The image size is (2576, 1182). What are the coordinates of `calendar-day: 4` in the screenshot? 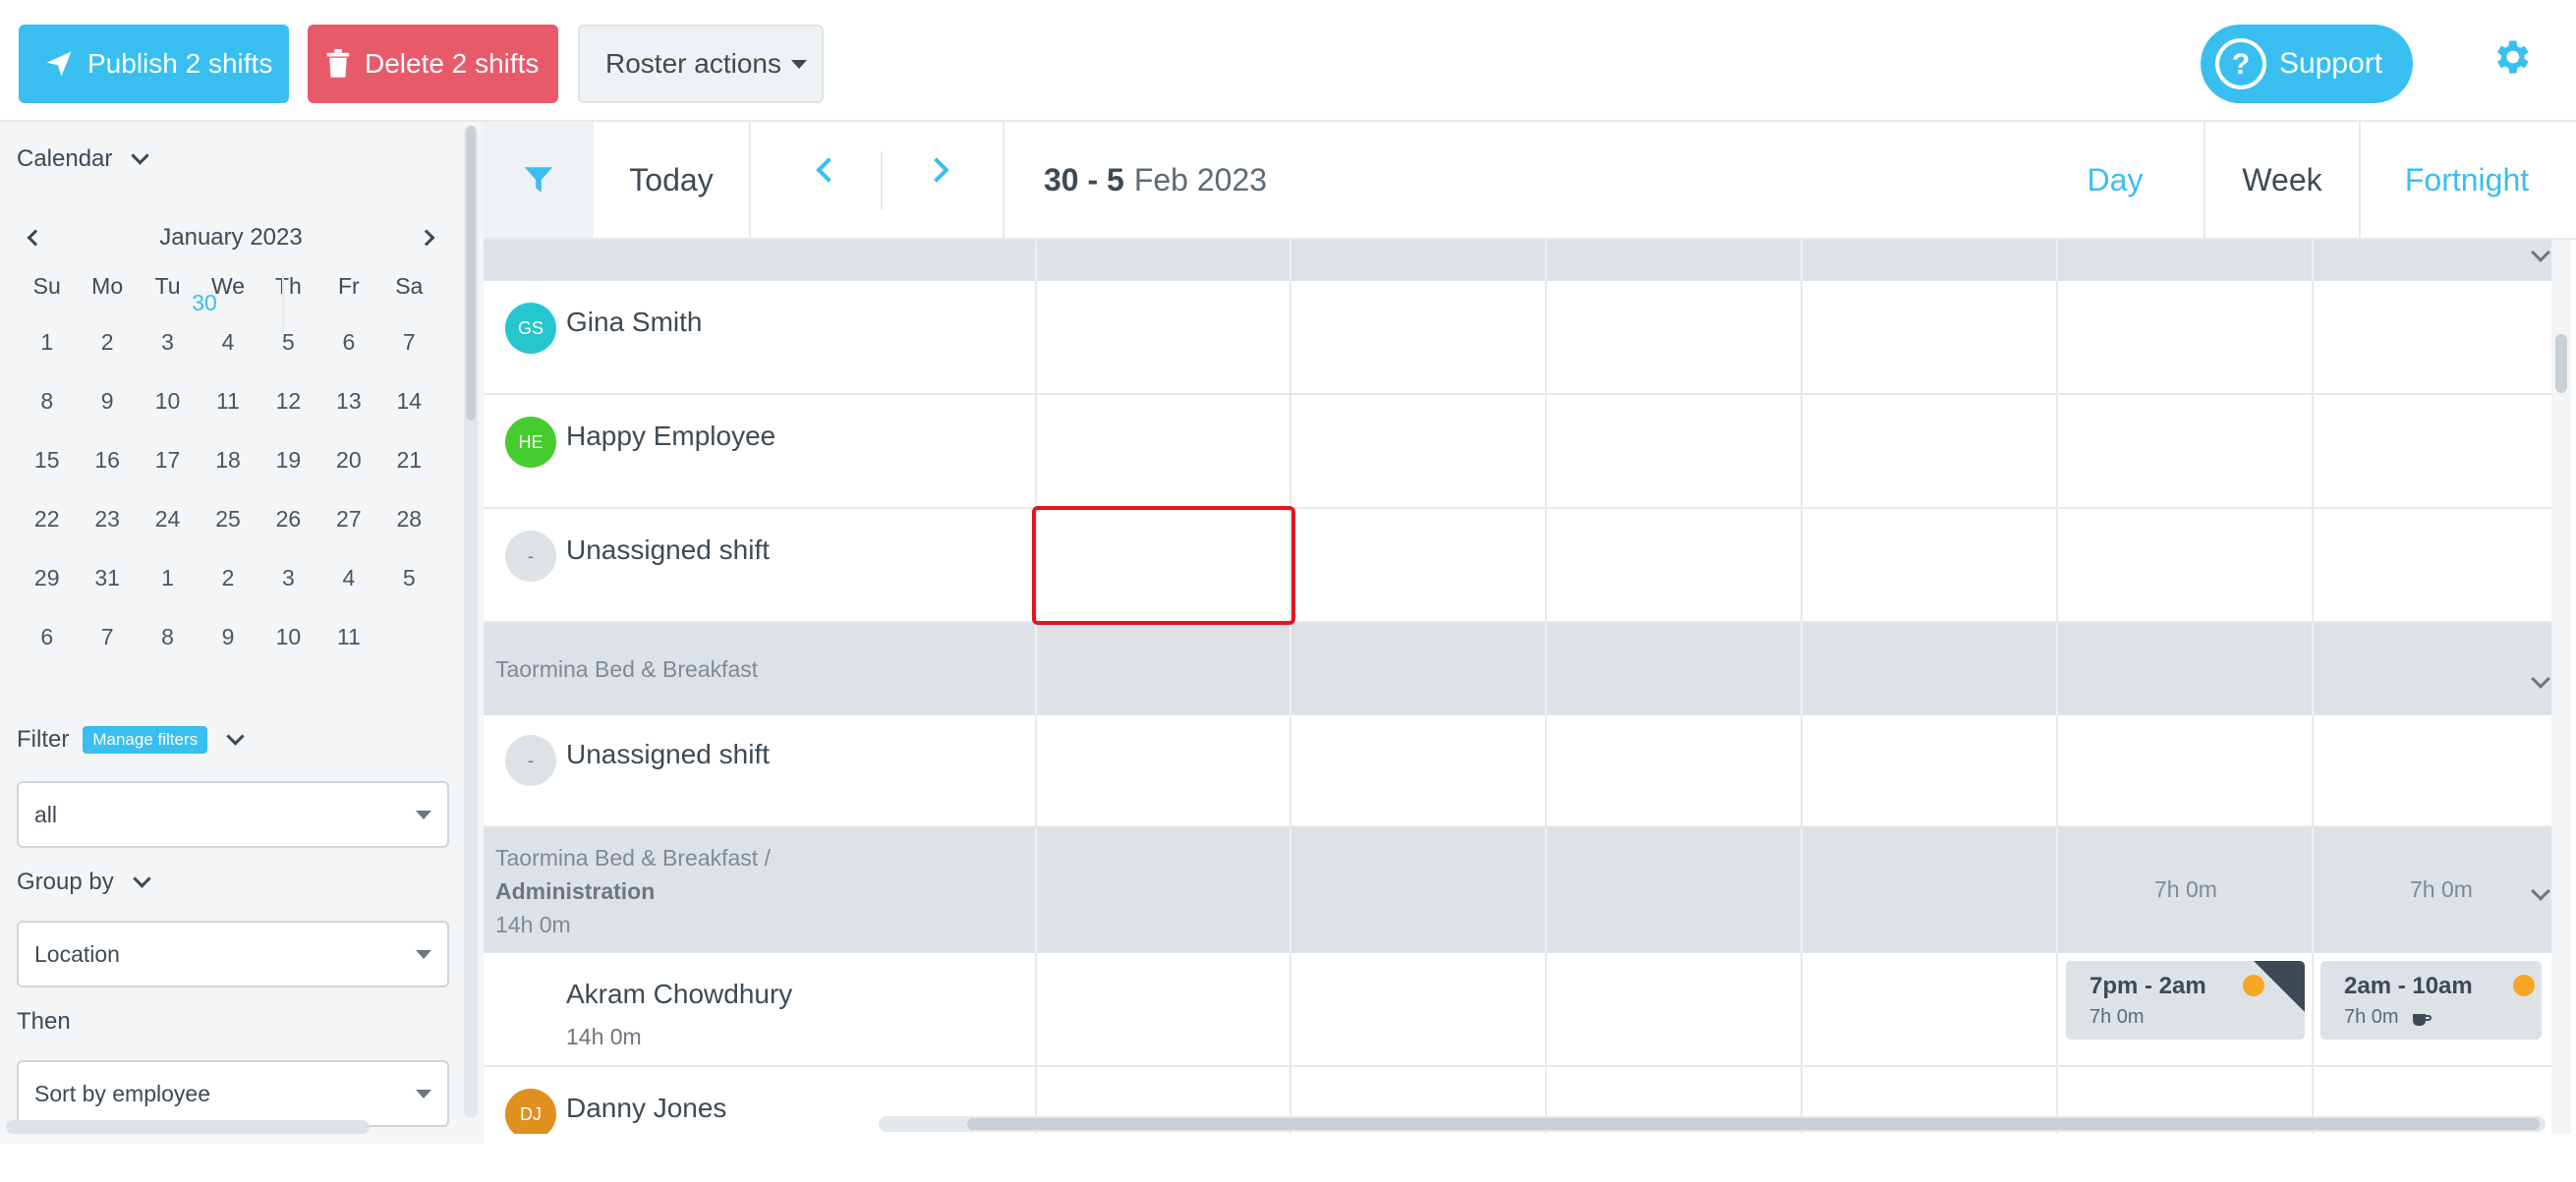 It's located at (348, 577).